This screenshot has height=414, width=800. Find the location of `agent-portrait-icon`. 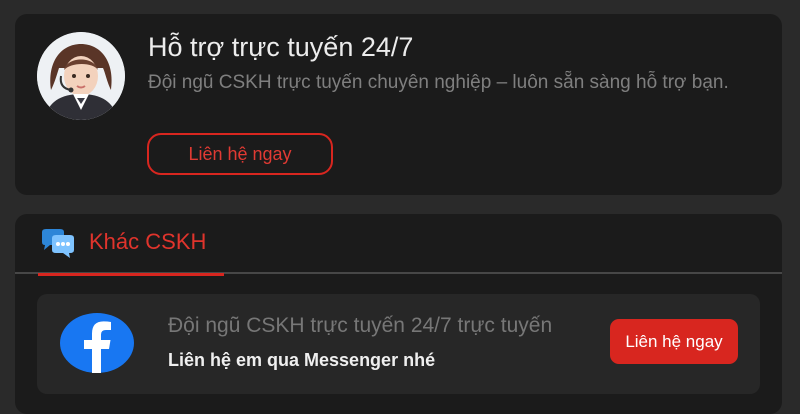

agent-portrait-icon is located at coordinates (81, 76).